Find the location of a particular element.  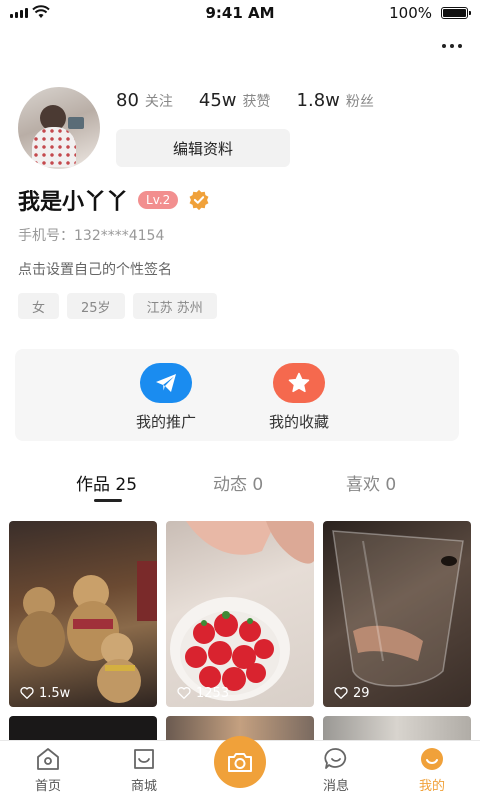

nav-label: 消息 is located at coordinates (335, 786).